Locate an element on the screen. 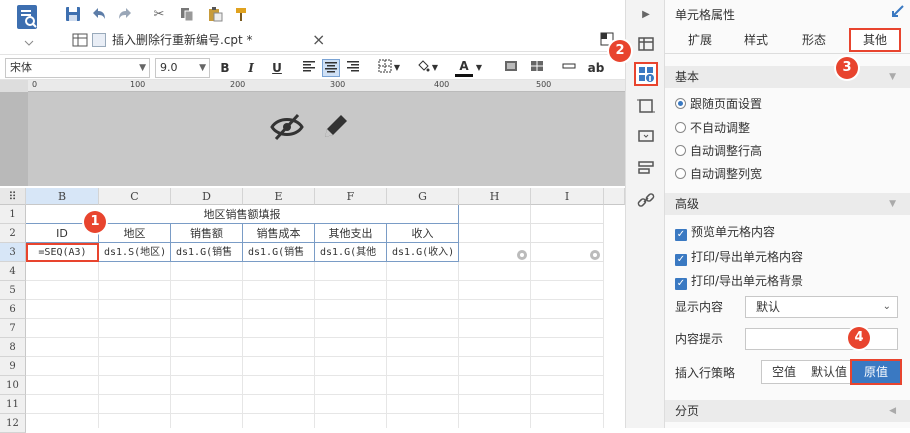 The height and width of the screenshot is (433, 910). undo-icon is located at coordinates (99, 14).